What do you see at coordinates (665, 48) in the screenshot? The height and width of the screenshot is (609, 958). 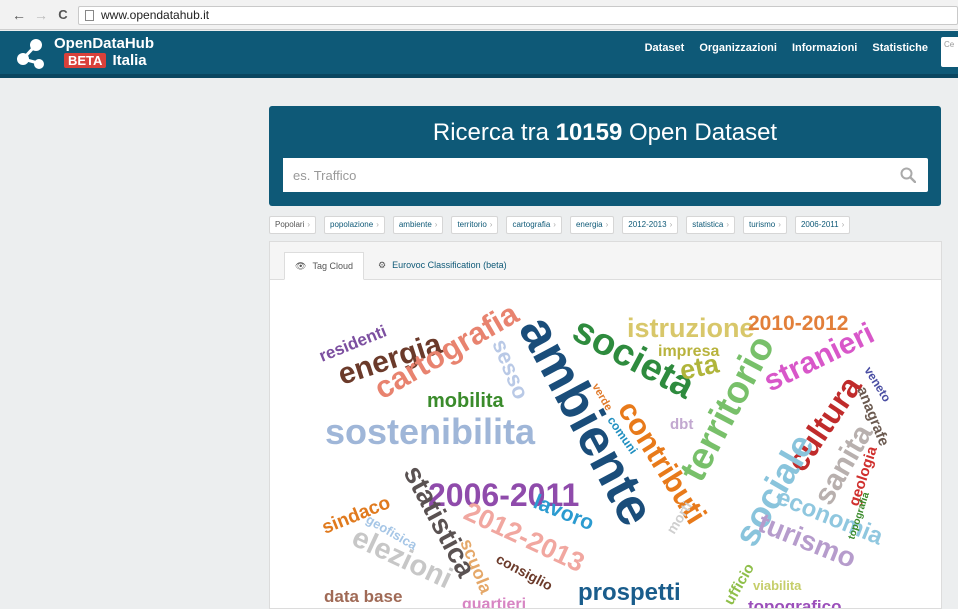 I see `nav-dataset: Dataset` at bounding box center [665, 48].